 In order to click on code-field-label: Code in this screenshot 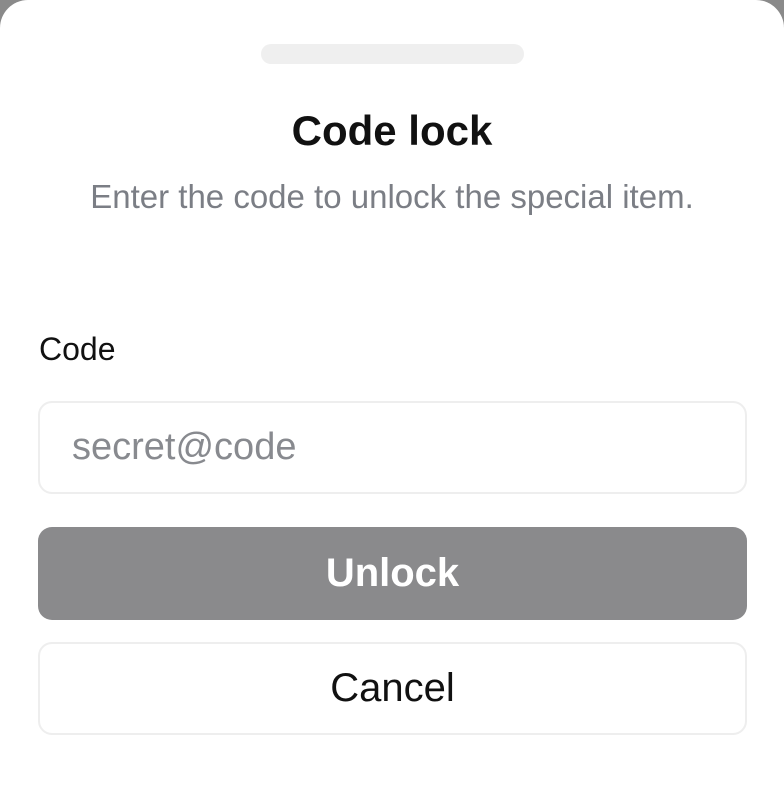, I will do `click(77, 349)`.